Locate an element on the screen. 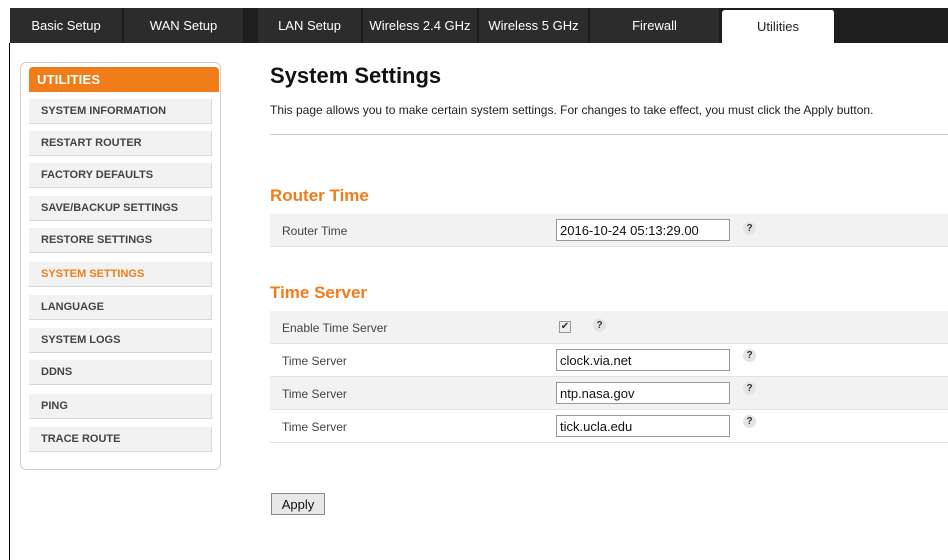 Image resolution: width=948 pixels, height=560 pixels. tab-utilities: Utilities is located at coordinates (778, 26).